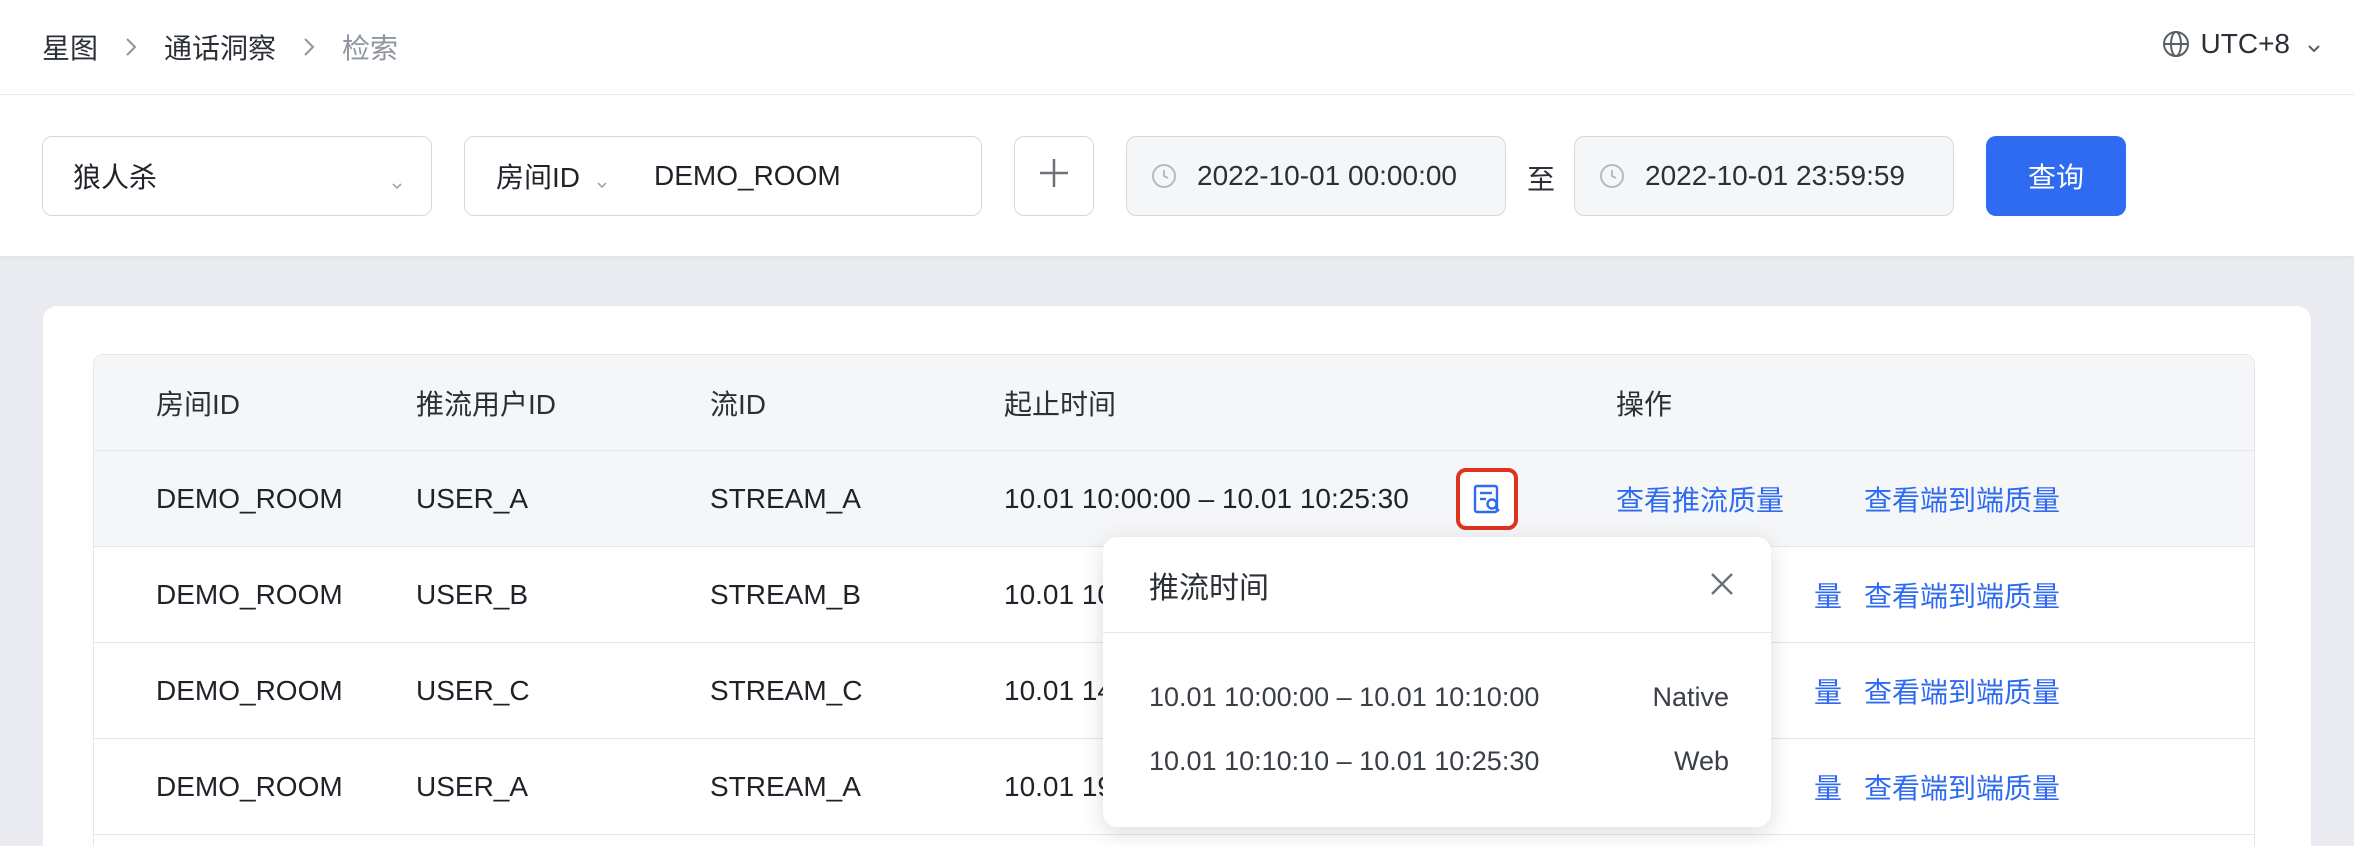  I want to click on plus-icon, so click(1054, 176).